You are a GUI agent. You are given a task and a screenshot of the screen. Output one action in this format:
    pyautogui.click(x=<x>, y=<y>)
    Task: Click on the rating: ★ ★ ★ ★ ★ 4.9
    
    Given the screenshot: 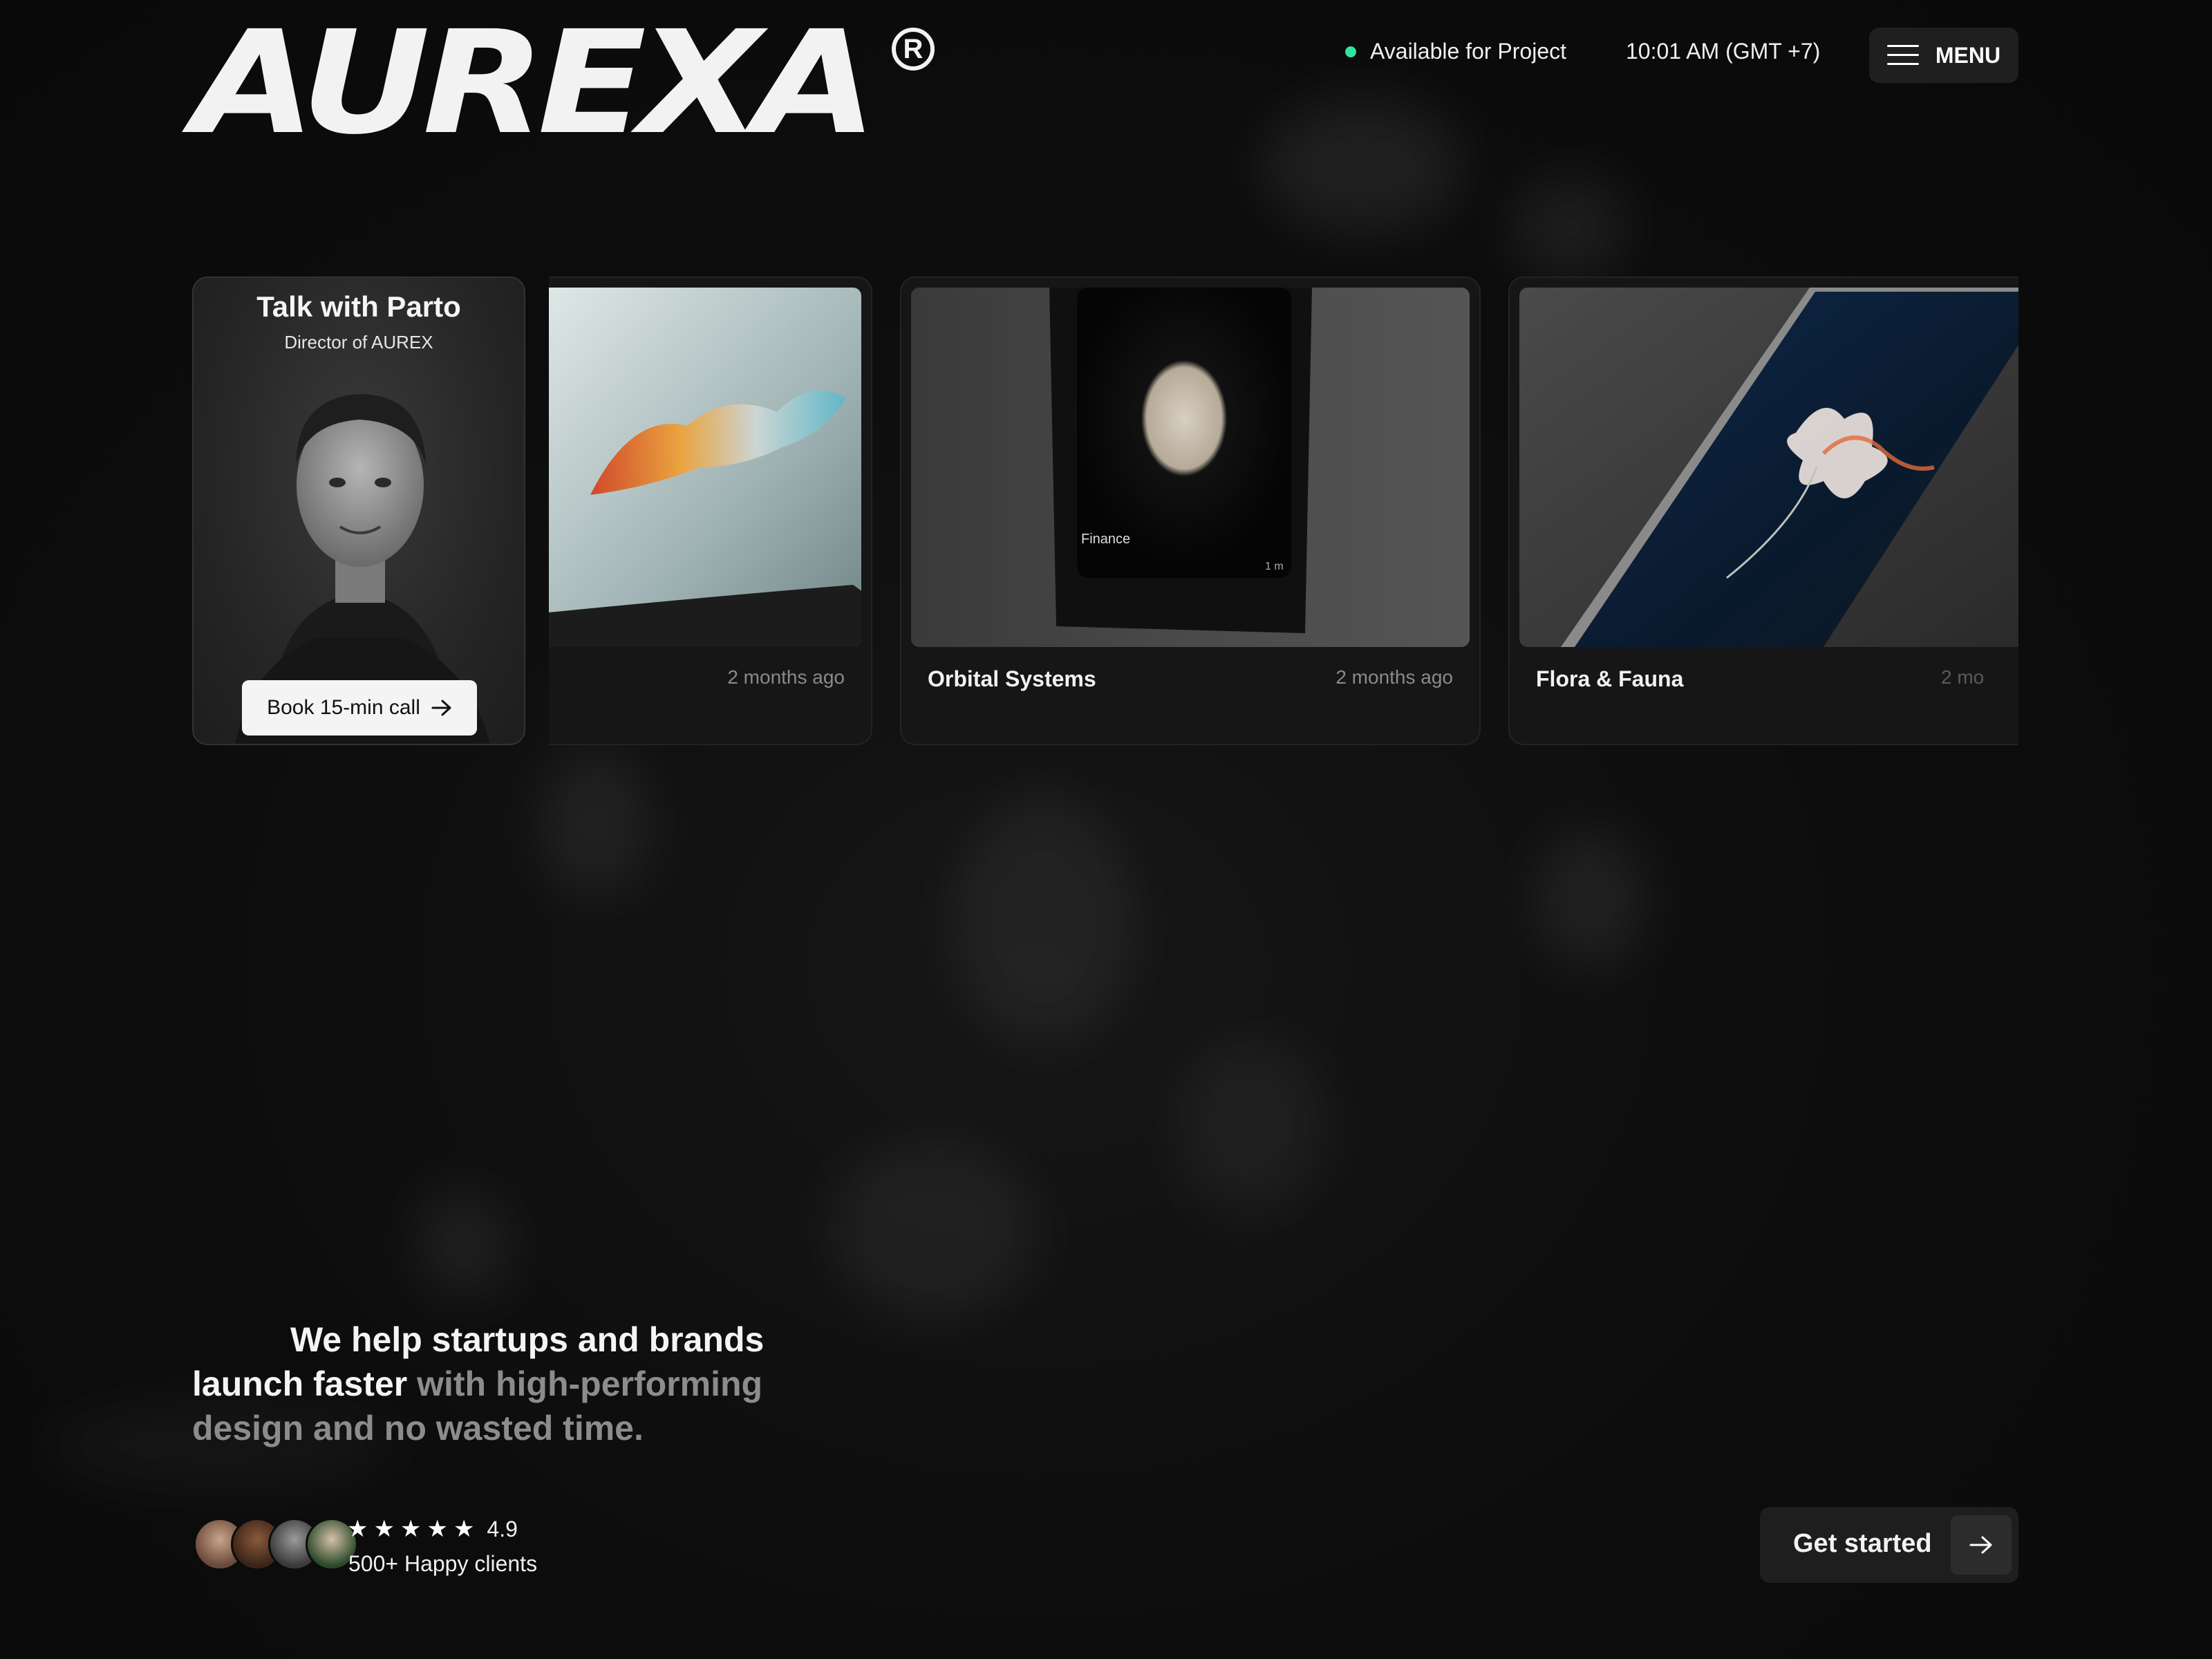 What is the action you would take?
    pyautogui.click(x=433, y=1529)
    